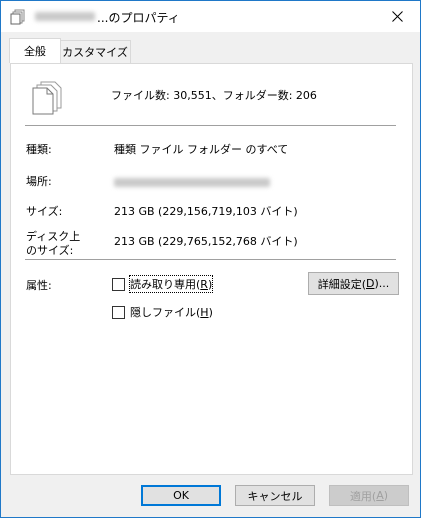 This screenshot has height=518, width=421. Describe the element at coordinates (118, 284) in the screenshot. I see `readonly-checkbox` at that location.